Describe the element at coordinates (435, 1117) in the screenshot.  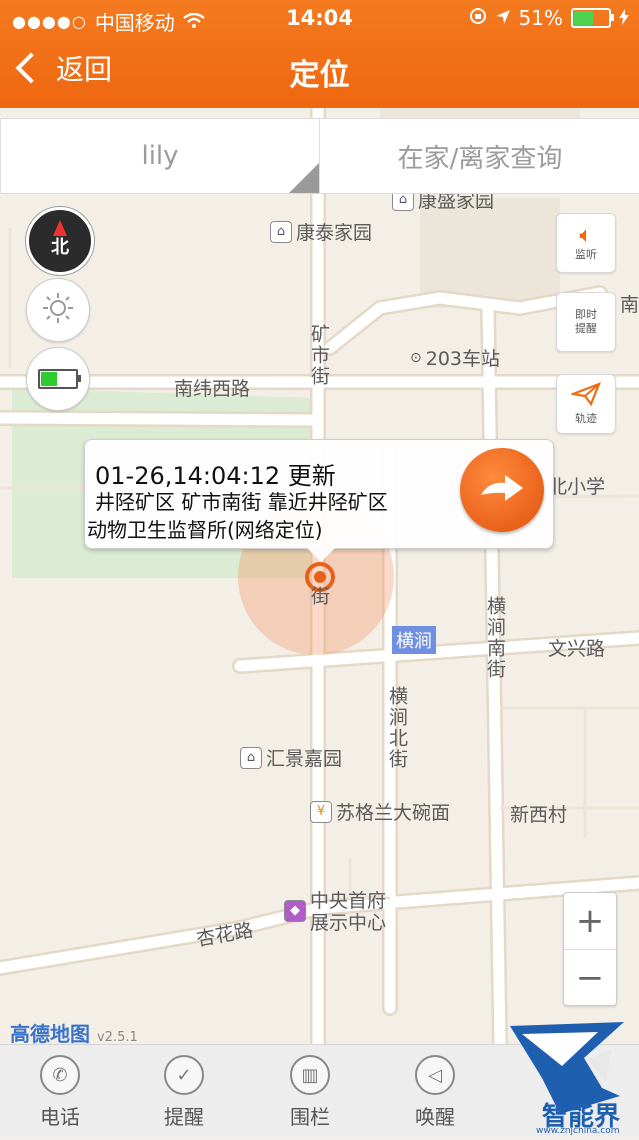
I see `tab-label: 唤醒` at that location.